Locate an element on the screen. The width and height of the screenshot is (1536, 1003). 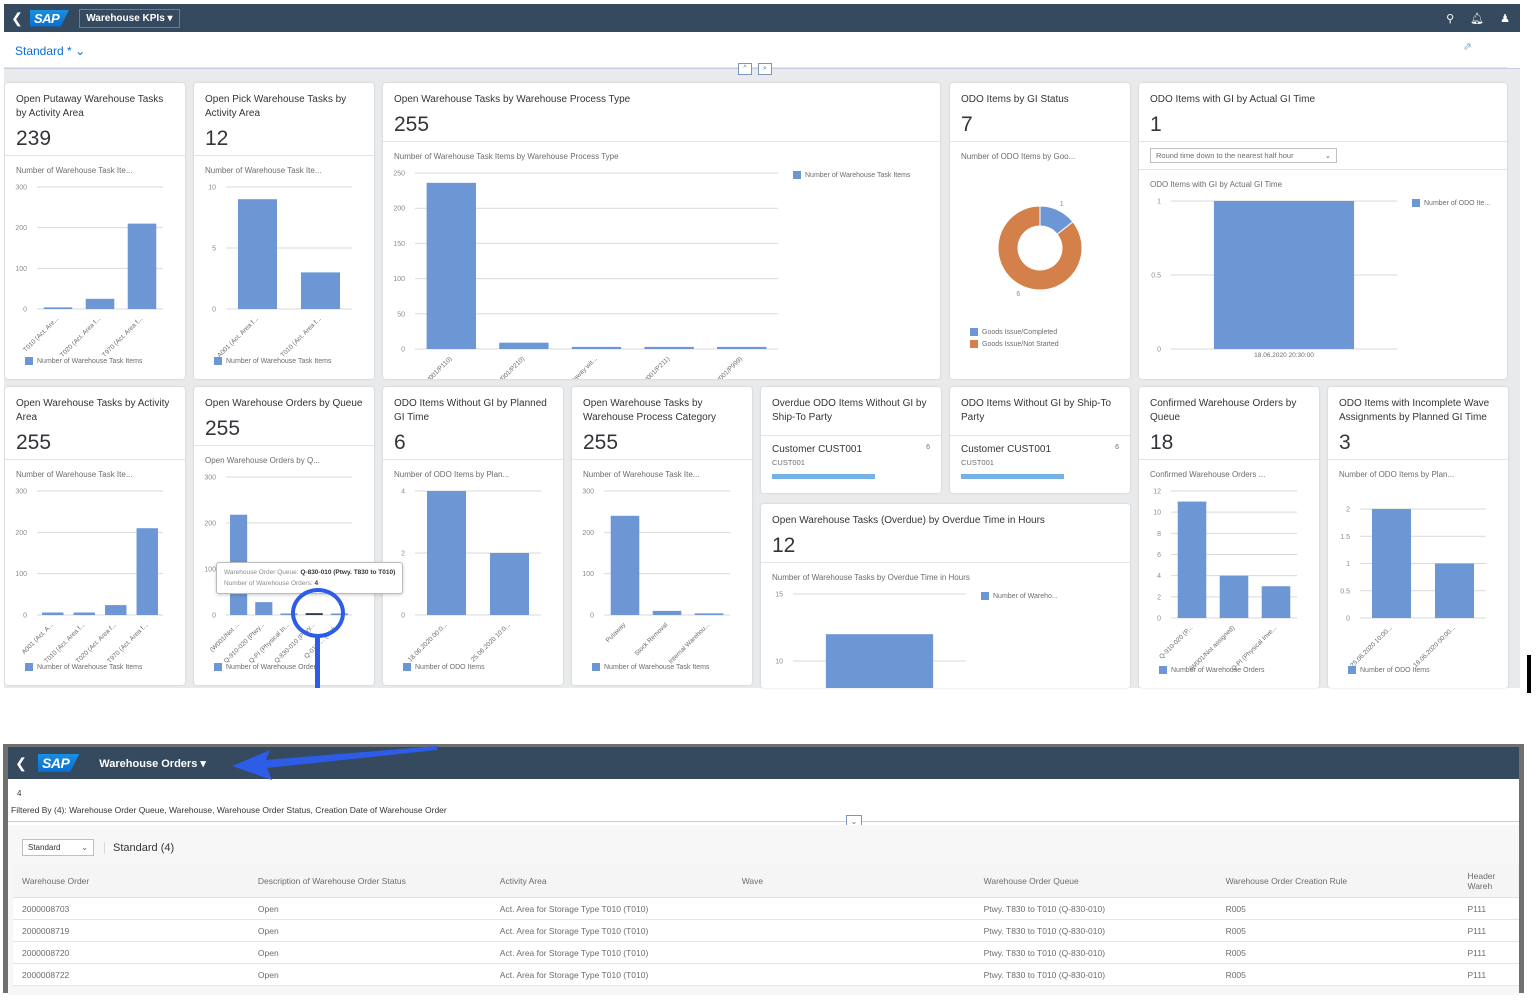
column-header: Warehouse Order Queue is located at coordinates (1095, 881).